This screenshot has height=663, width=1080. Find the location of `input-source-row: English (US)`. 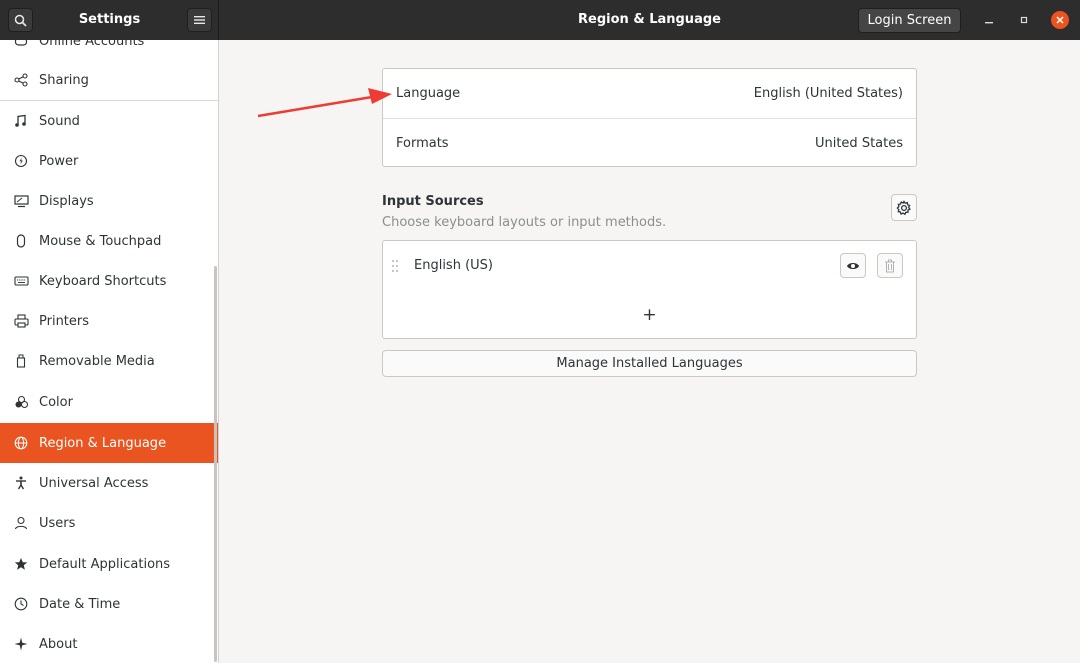

input-source-row: English (US) is located at coordinates (649, 265).